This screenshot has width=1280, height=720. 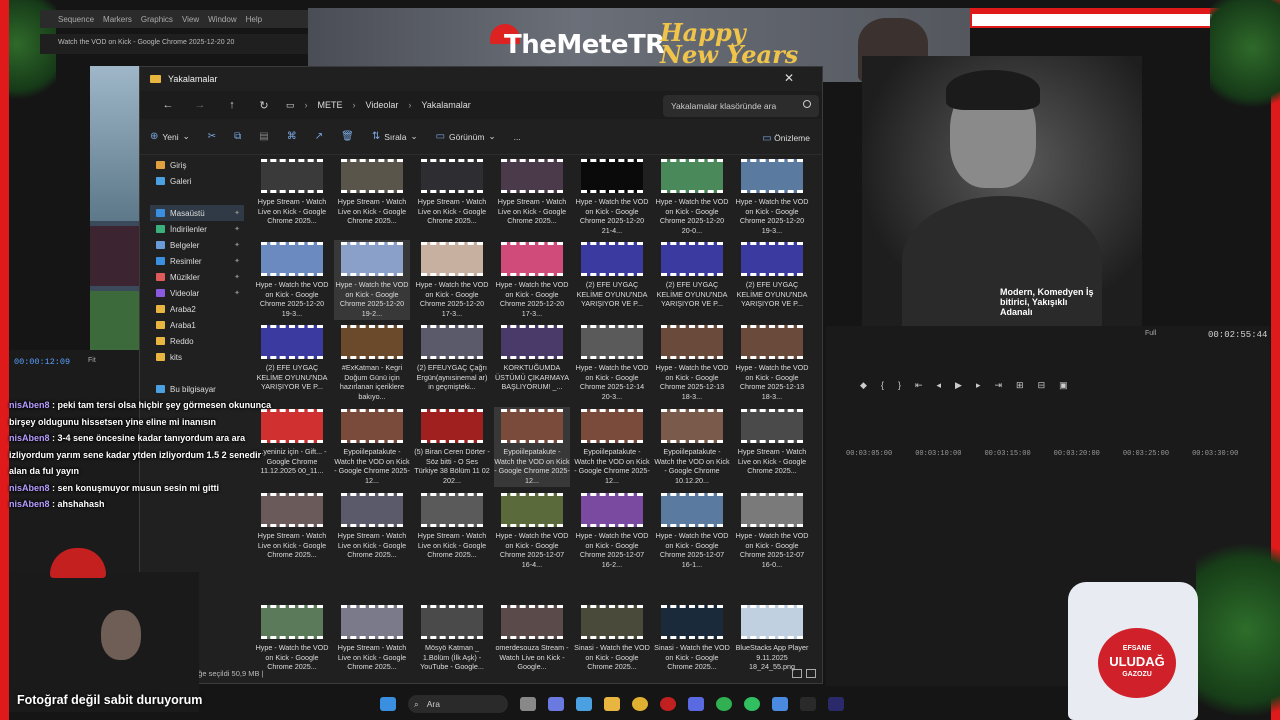 I want to click on sort-button: ⇅ Sırala ⌄, so click(x=395, y=136).